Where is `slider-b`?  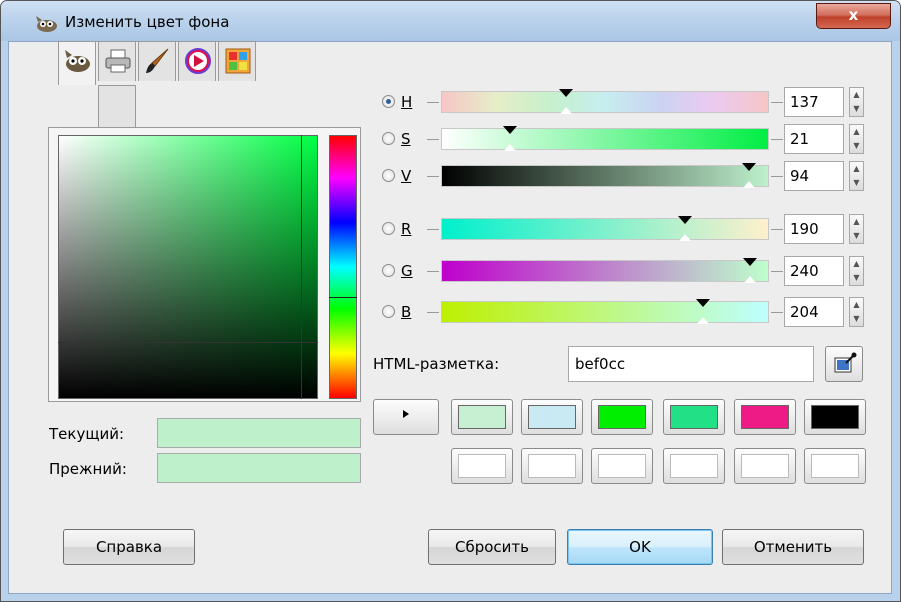 slider-b is located at coordinates (605, 312).